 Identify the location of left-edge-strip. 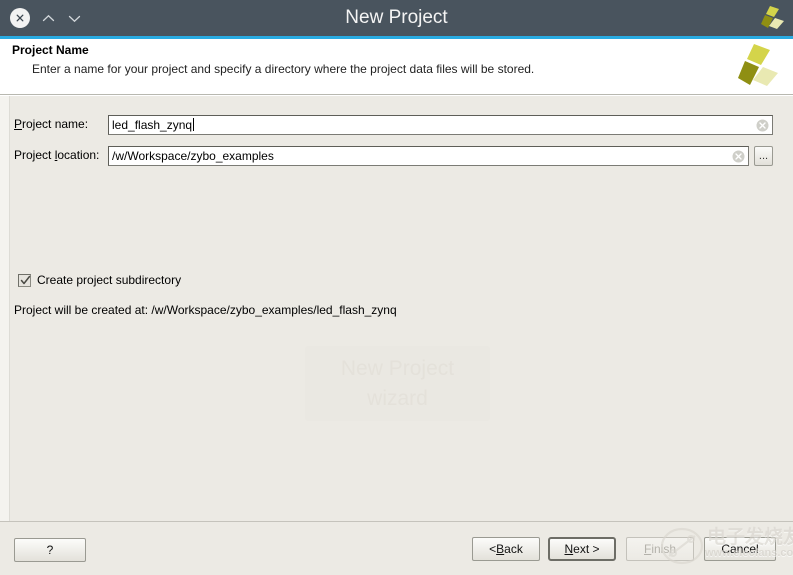
(5, 308).